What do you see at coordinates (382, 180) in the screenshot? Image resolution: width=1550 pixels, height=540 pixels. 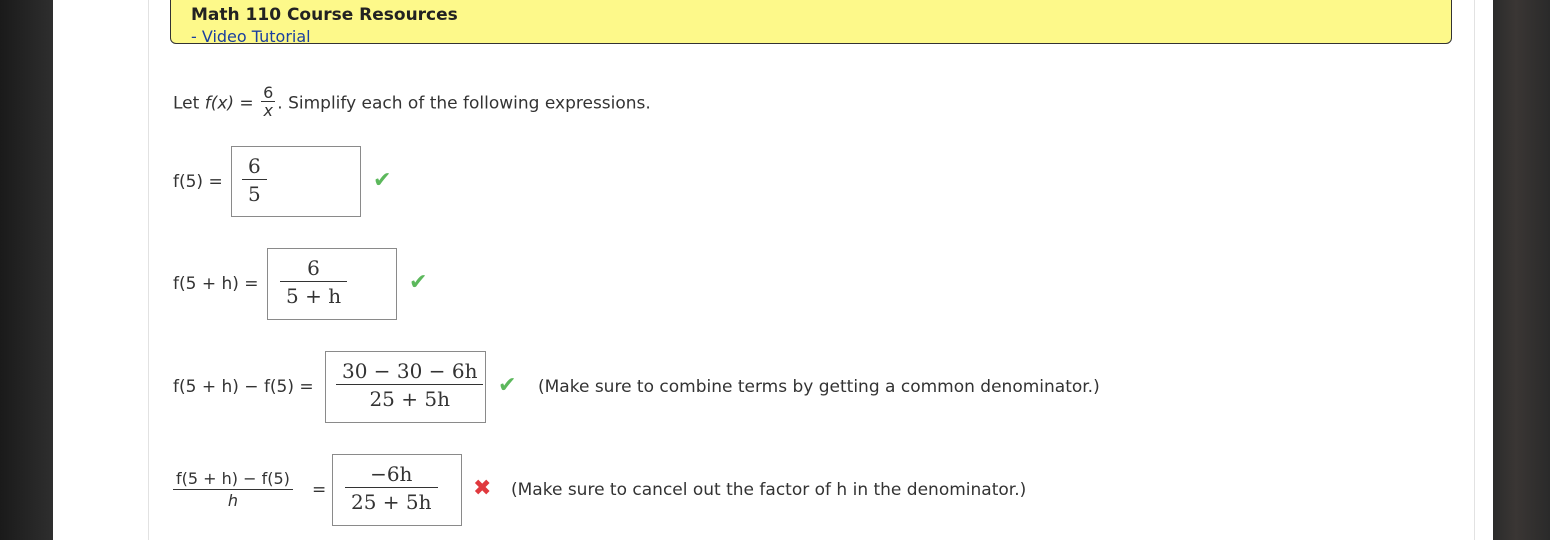 I see `item-1-correct-check-icon: ✔` at bounding box center [382, 180].